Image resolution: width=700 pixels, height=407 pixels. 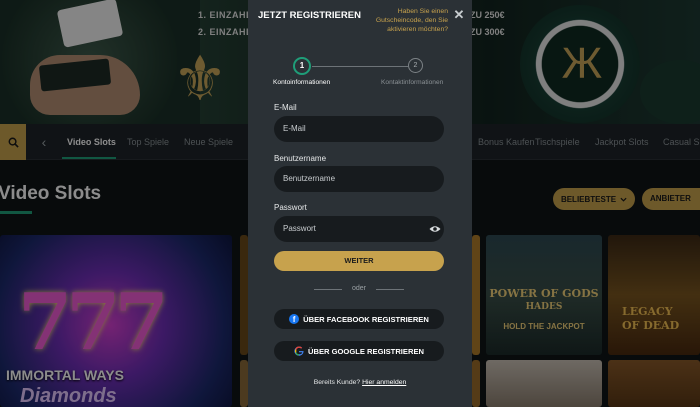 I want to click on existing-customer-text: Bereits Kunde?, so click(x=337, y=382).